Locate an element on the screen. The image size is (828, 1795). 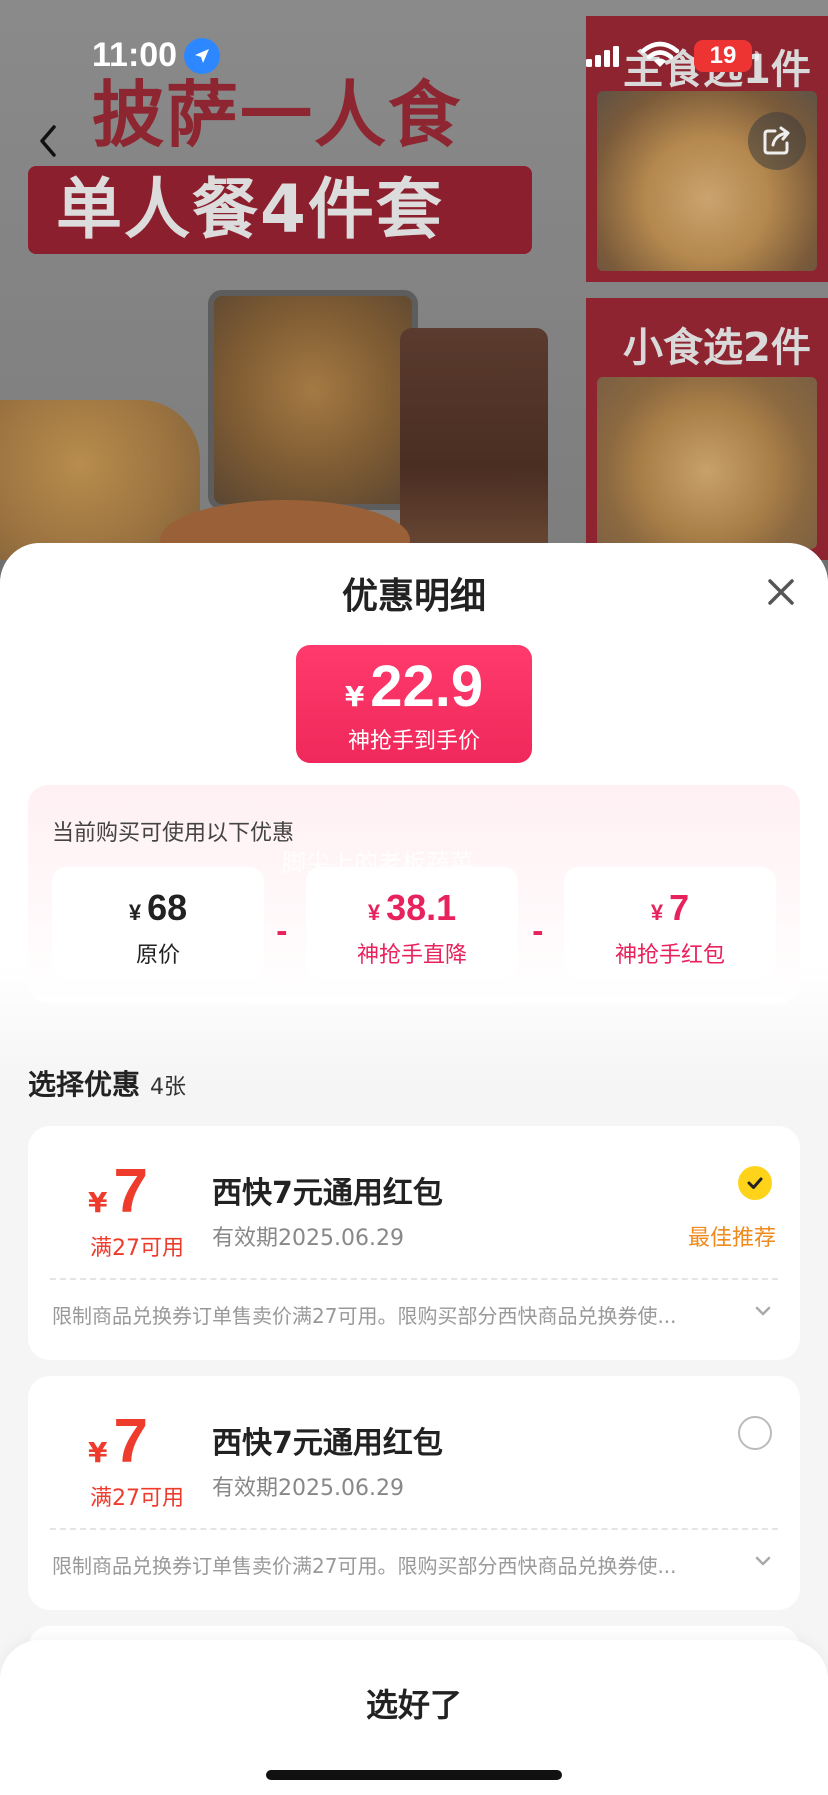
close-button is located at coordinates (781, 592).